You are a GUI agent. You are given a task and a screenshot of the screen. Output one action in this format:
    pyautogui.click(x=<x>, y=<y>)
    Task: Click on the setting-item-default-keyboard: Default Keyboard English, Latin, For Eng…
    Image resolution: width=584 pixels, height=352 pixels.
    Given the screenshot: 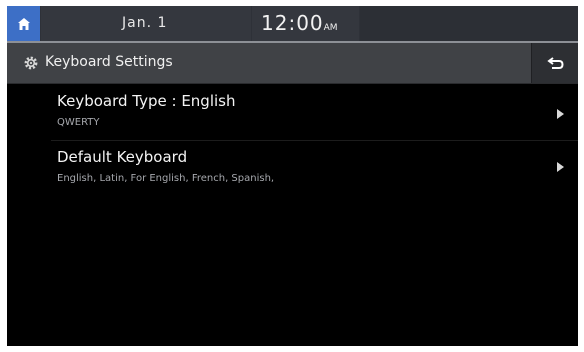 What is the action you would take?
    pyautogui.click(x=292, y=169)
    